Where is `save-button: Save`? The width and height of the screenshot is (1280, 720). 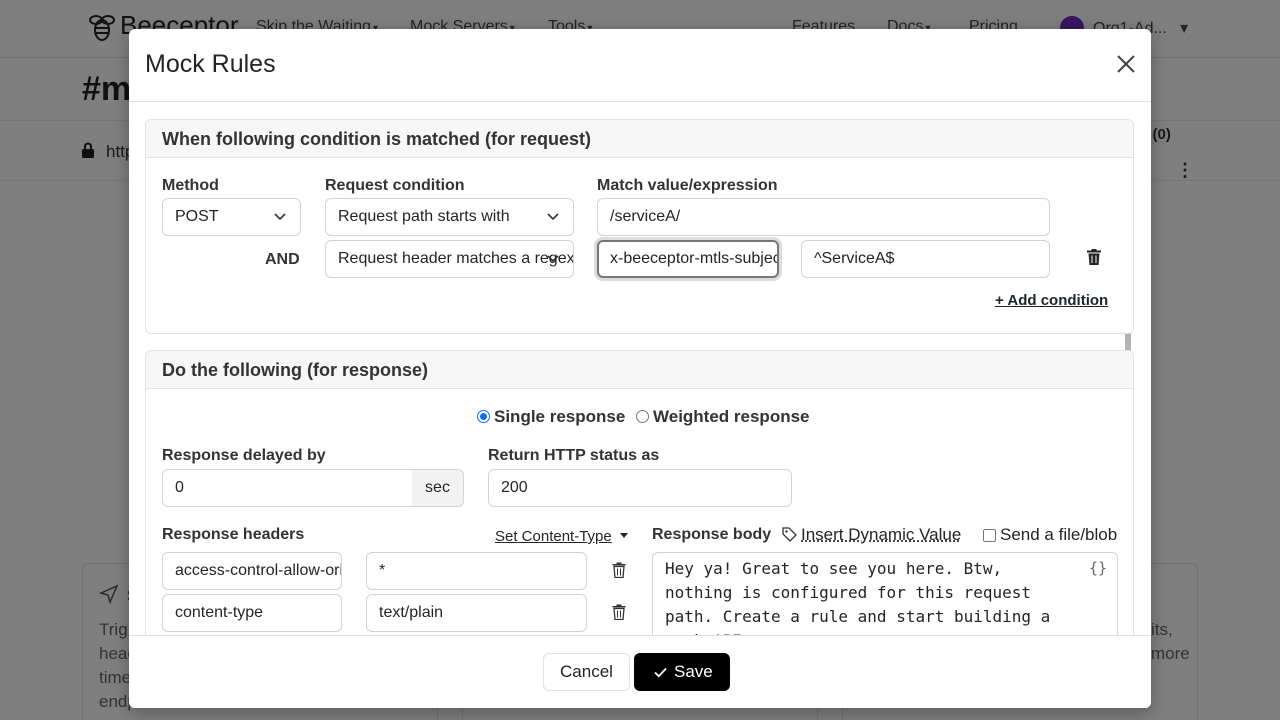
save-button: Save is located at coordinates (682, 672).